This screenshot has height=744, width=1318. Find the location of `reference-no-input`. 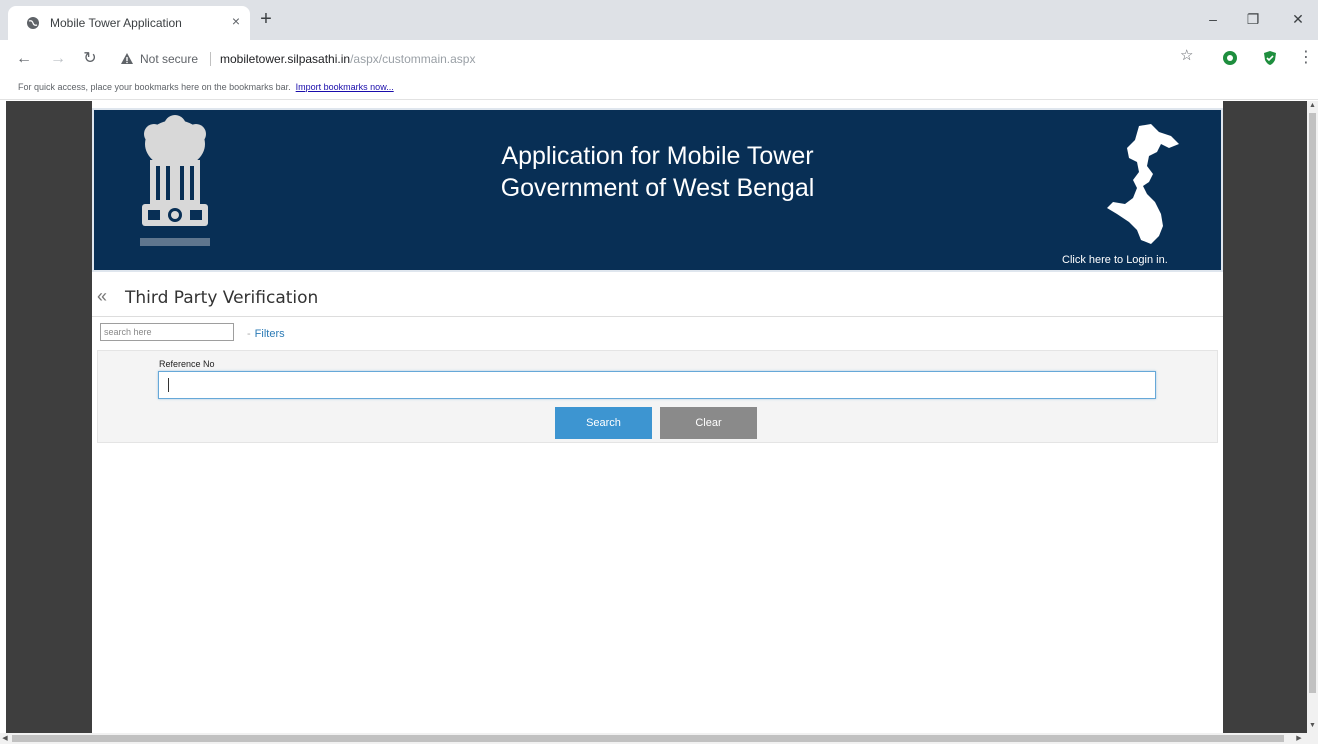

reference-no-input is located at coordinates (657, 385).